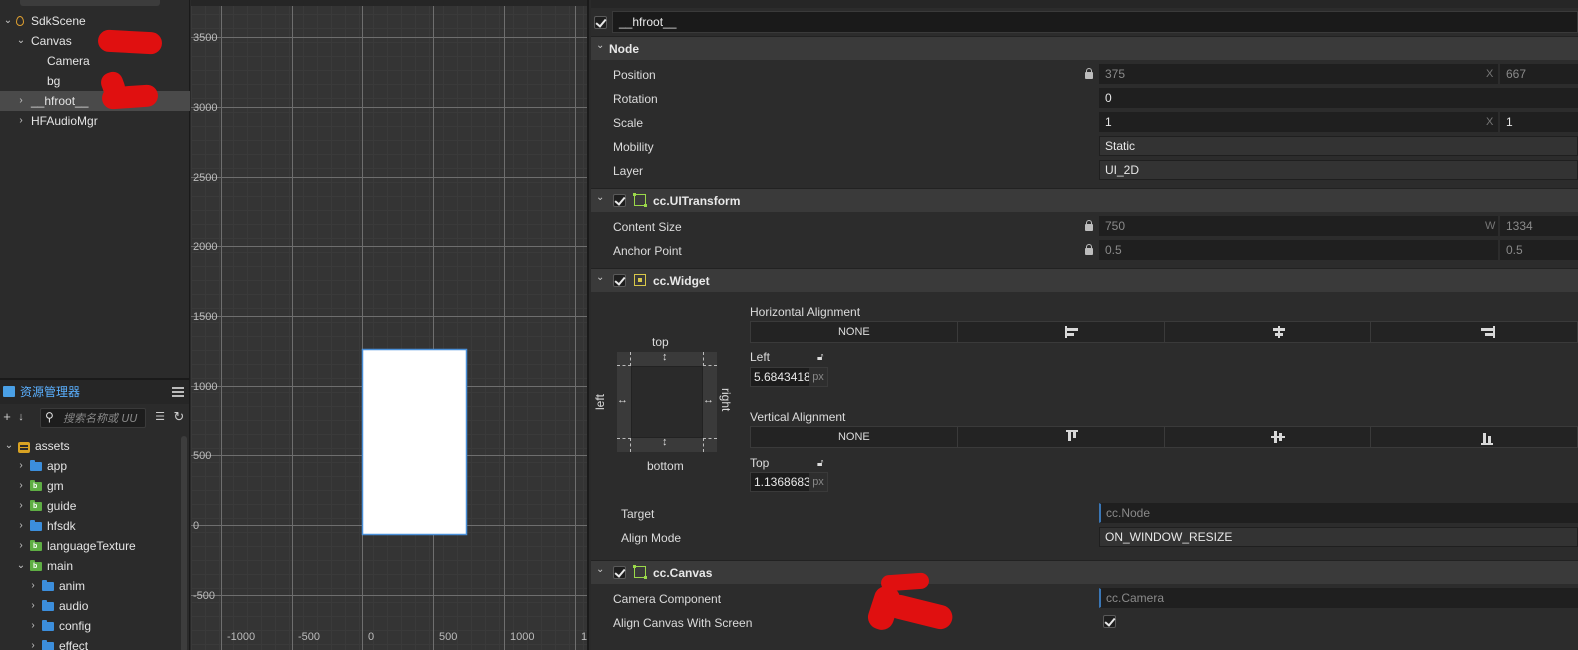 Image resolution: width=1578 pixels, height=650 pixels. I want to click on top-label: Top, so click(760, 463).